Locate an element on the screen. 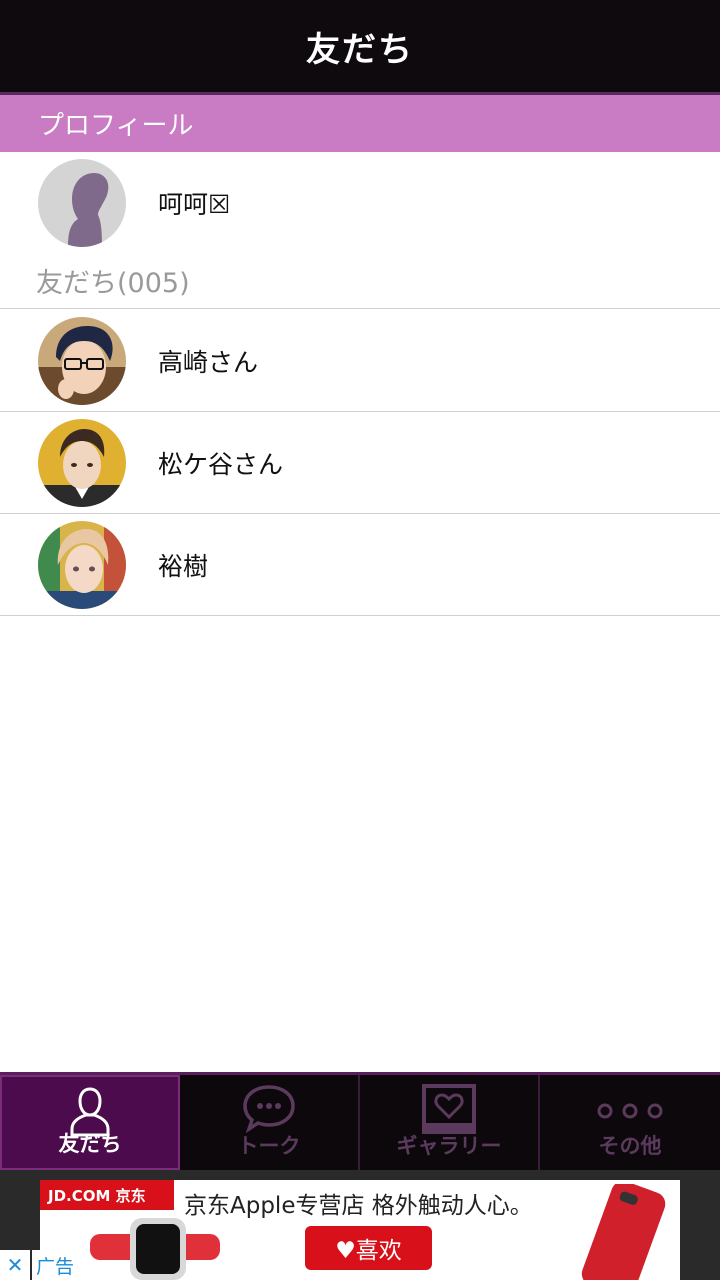 This screenshot has height=1280, width=720. app-header: 友だち is located at coordinates (360, 47).